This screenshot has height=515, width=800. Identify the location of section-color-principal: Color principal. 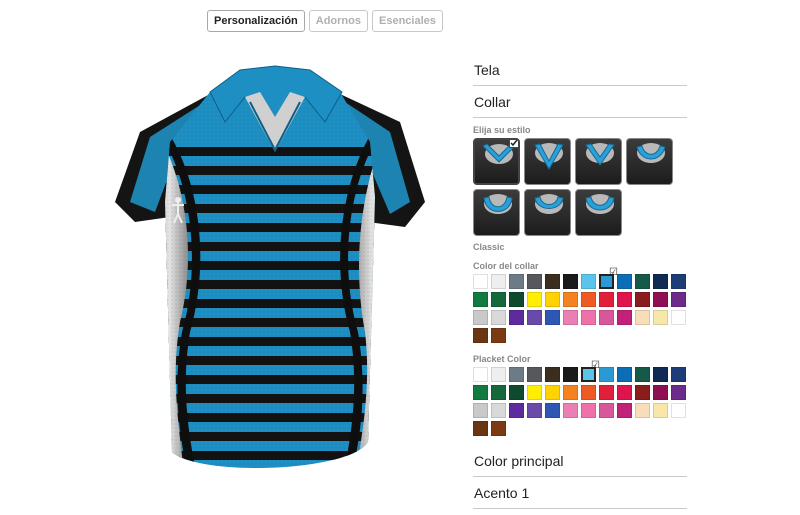
(580, 461).